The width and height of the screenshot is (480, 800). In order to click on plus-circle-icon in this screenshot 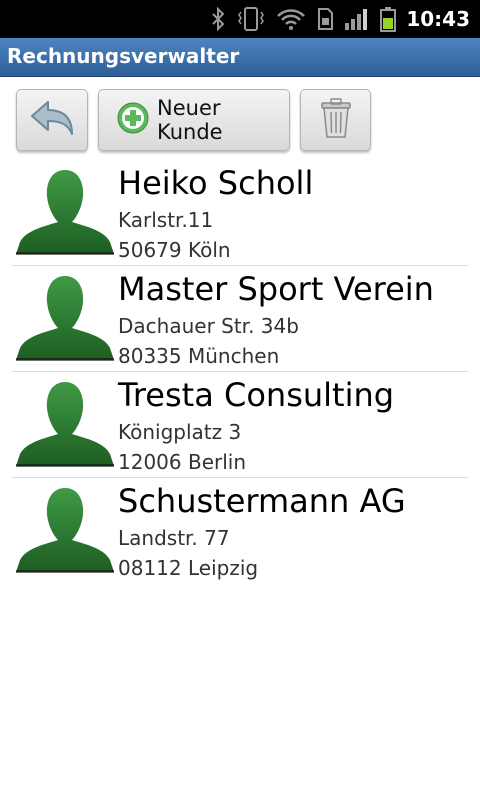, I will do `click(133, 120)`.